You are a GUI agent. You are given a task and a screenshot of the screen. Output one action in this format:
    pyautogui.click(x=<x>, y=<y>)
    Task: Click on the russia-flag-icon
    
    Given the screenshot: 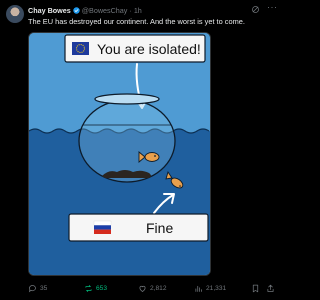 What is the action you would take?
    pyautogui.click(x=102, y=227)
    